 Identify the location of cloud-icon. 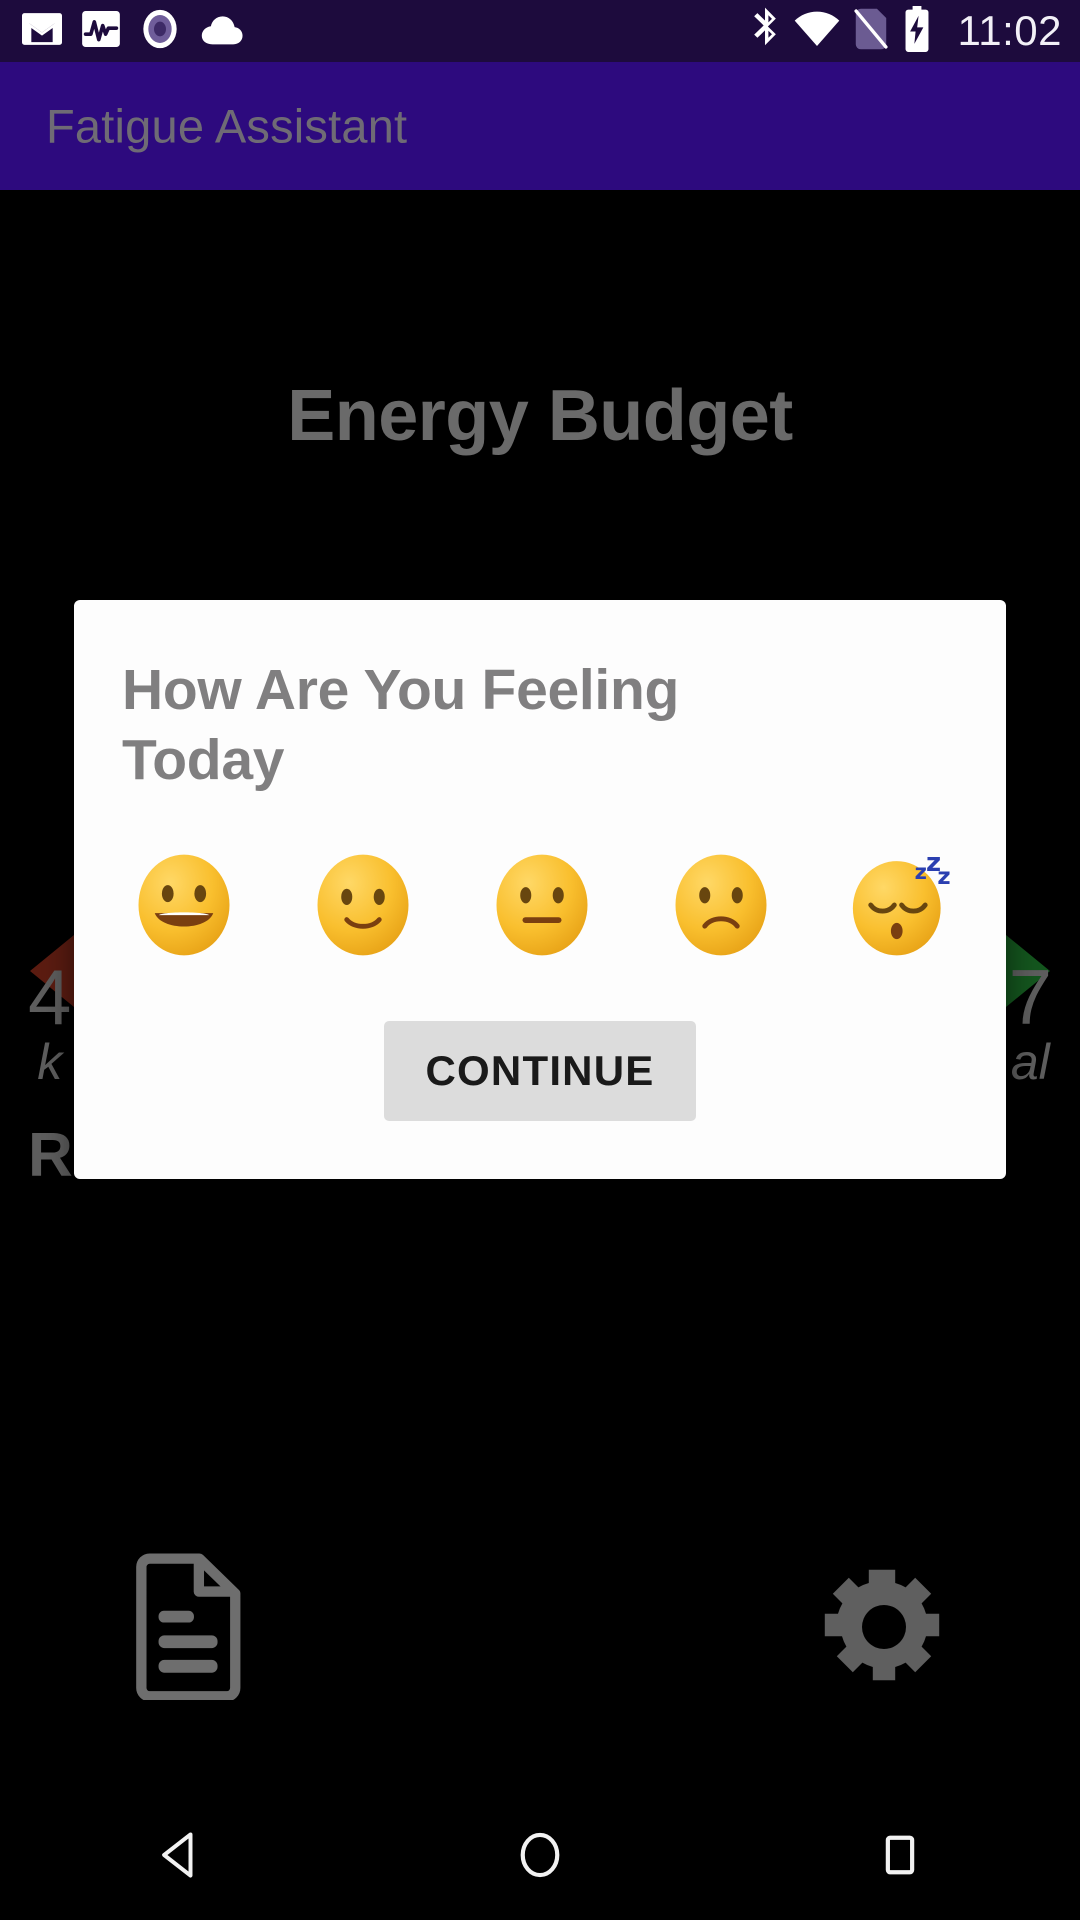
(222, 31).